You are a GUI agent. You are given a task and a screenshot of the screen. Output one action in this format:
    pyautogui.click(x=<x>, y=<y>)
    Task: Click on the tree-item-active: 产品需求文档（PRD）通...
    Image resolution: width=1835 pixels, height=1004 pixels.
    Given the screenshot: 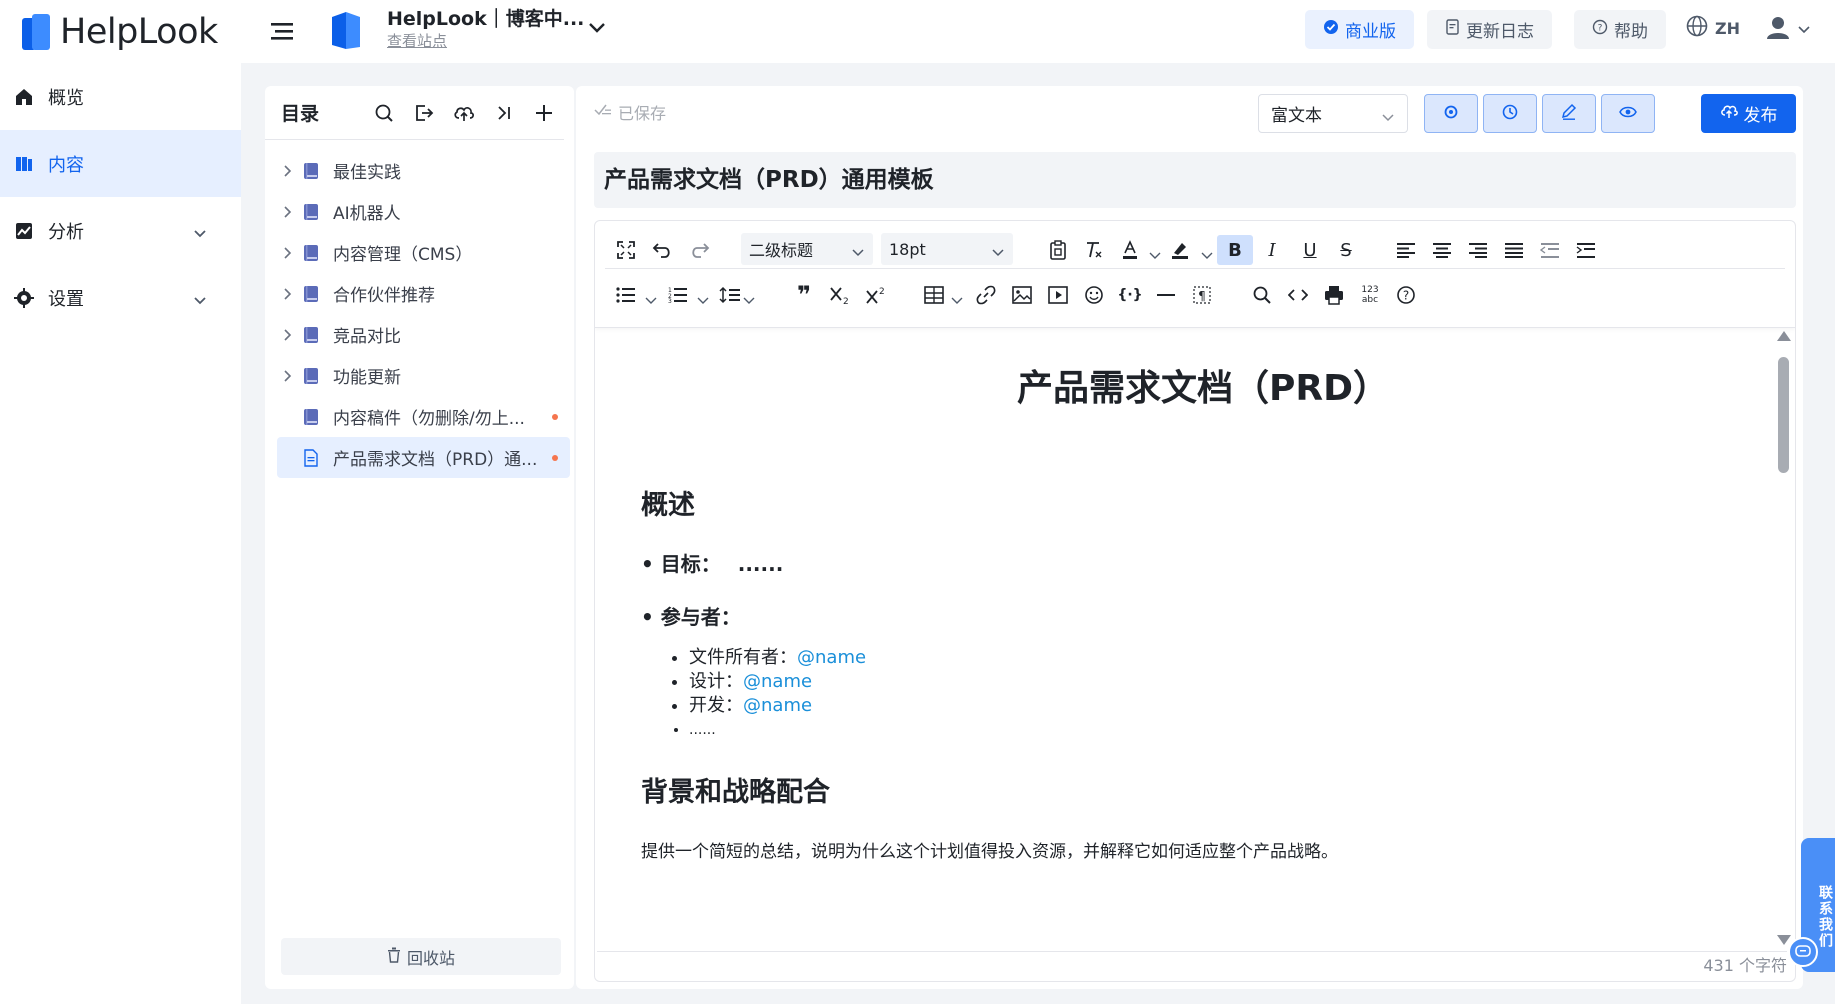 What is the action you would take?
    pyautogui.click(x=423, y=457)
    